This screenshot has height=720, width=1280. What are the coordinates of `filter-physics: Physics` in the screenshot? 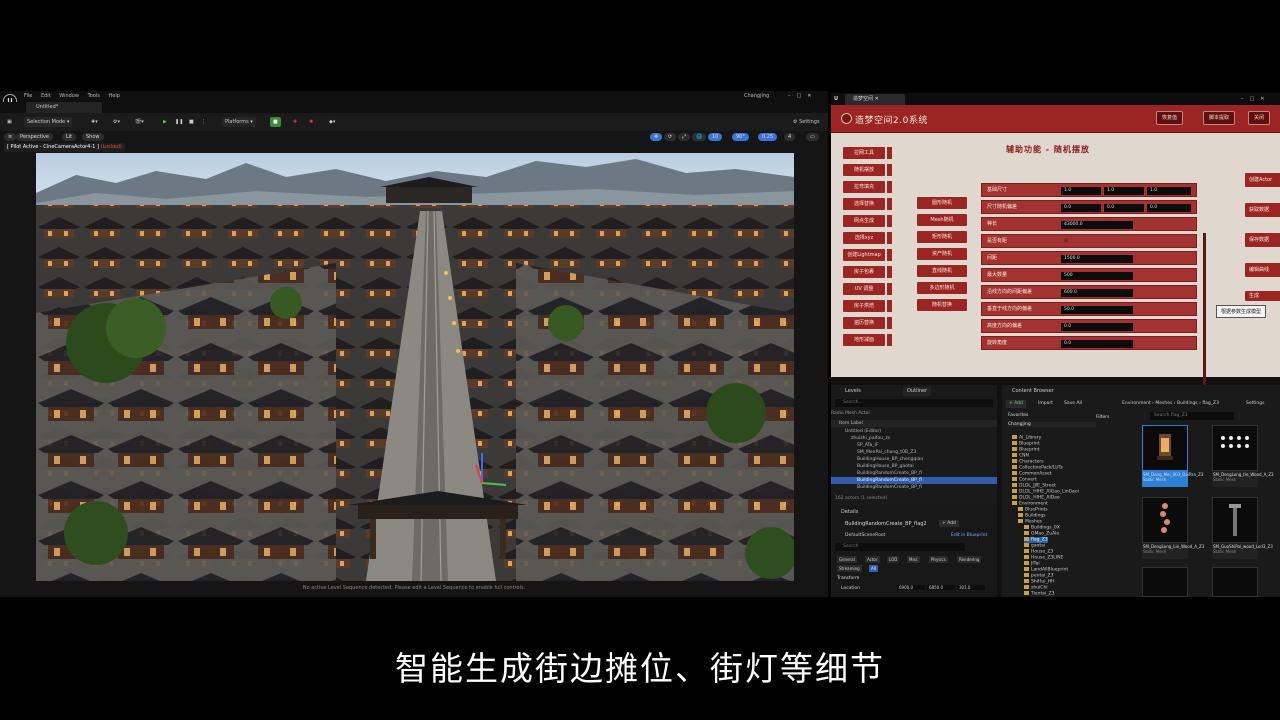 It's located at (938, 559).